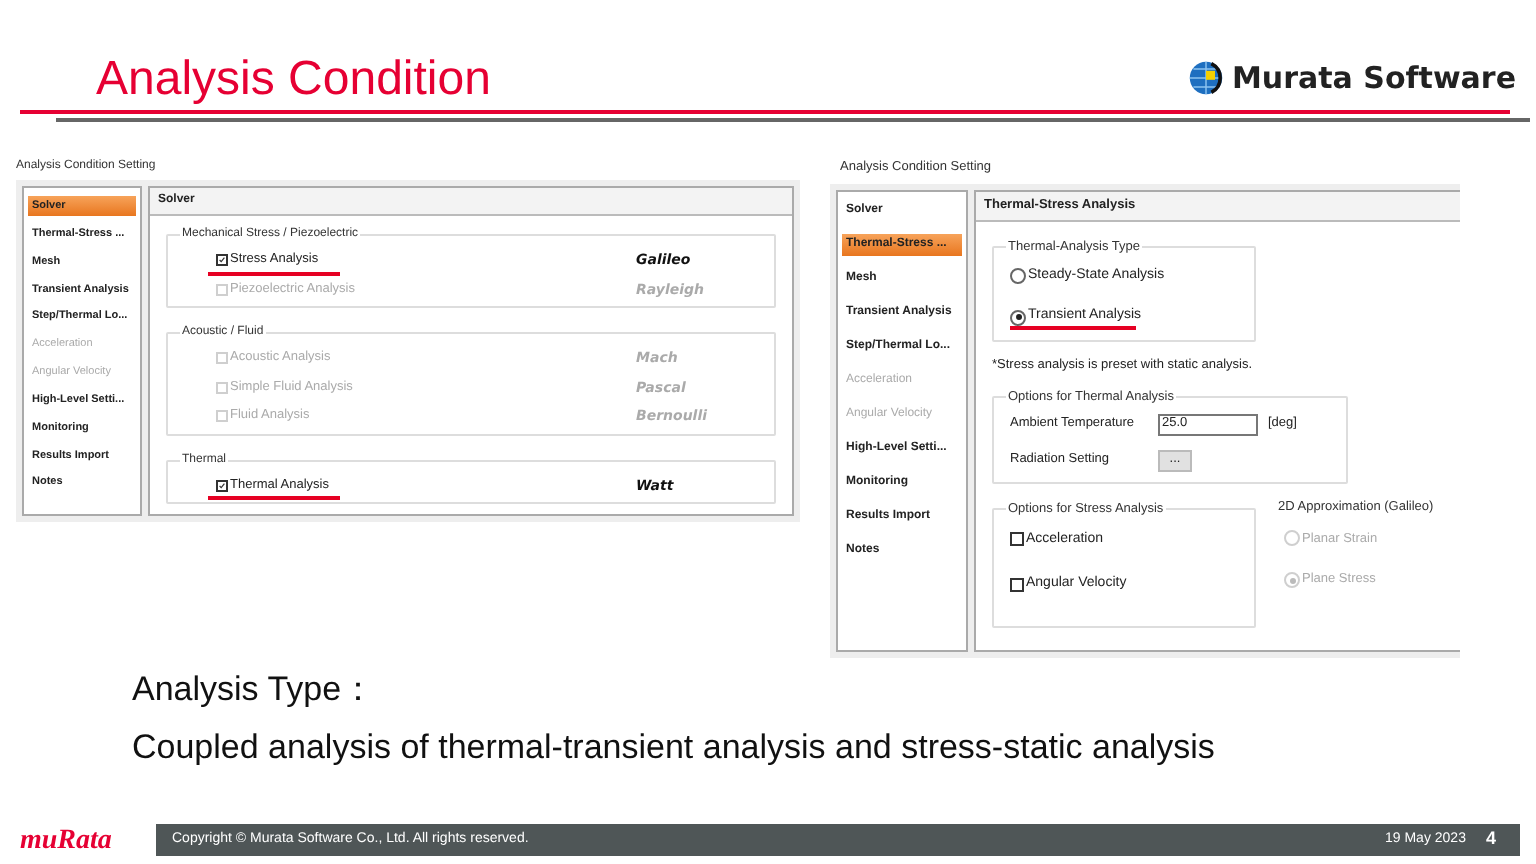 The width and height of the screenshot is (1536, 864). Describe the element at coordinates (255, 690) in the screenshot. I see `analysis-type-heading: Analysis Type：` at that location.